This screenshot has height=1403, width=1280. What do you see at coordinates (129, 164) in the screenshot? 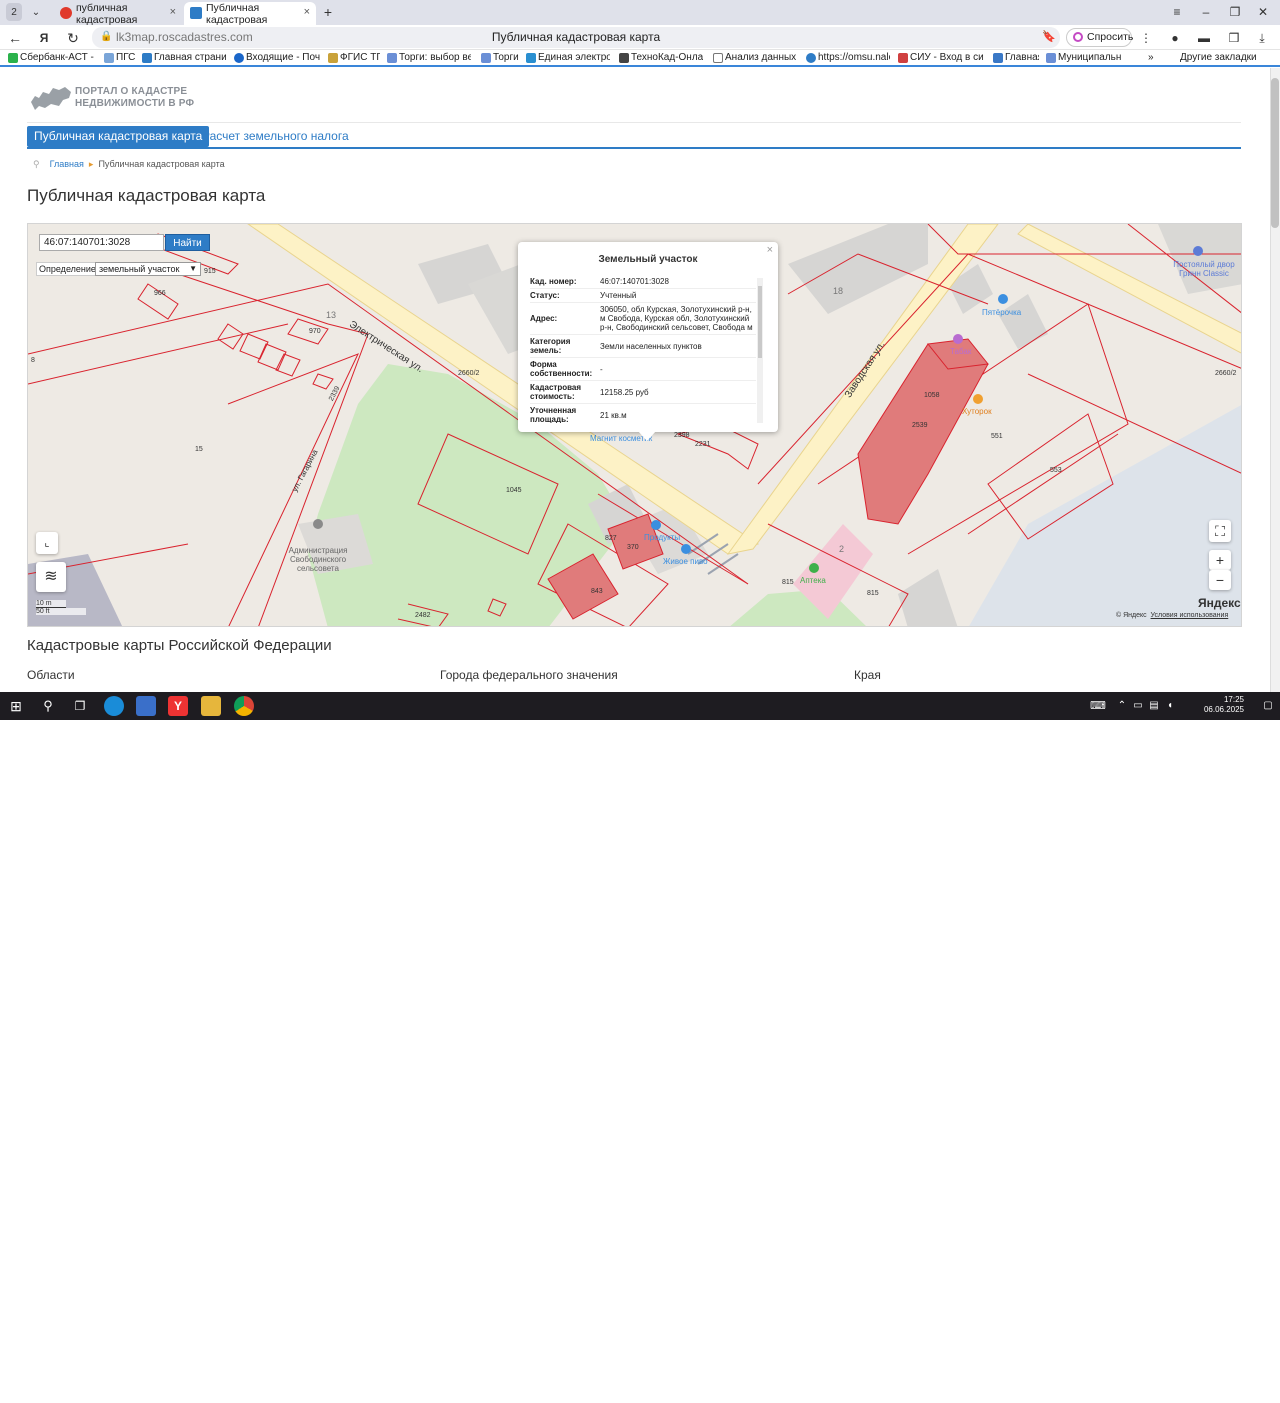
I see `breadcrumb: ⚲ Главная ▸ Публичная кадастровая карта` at bounding box center [129, 164].